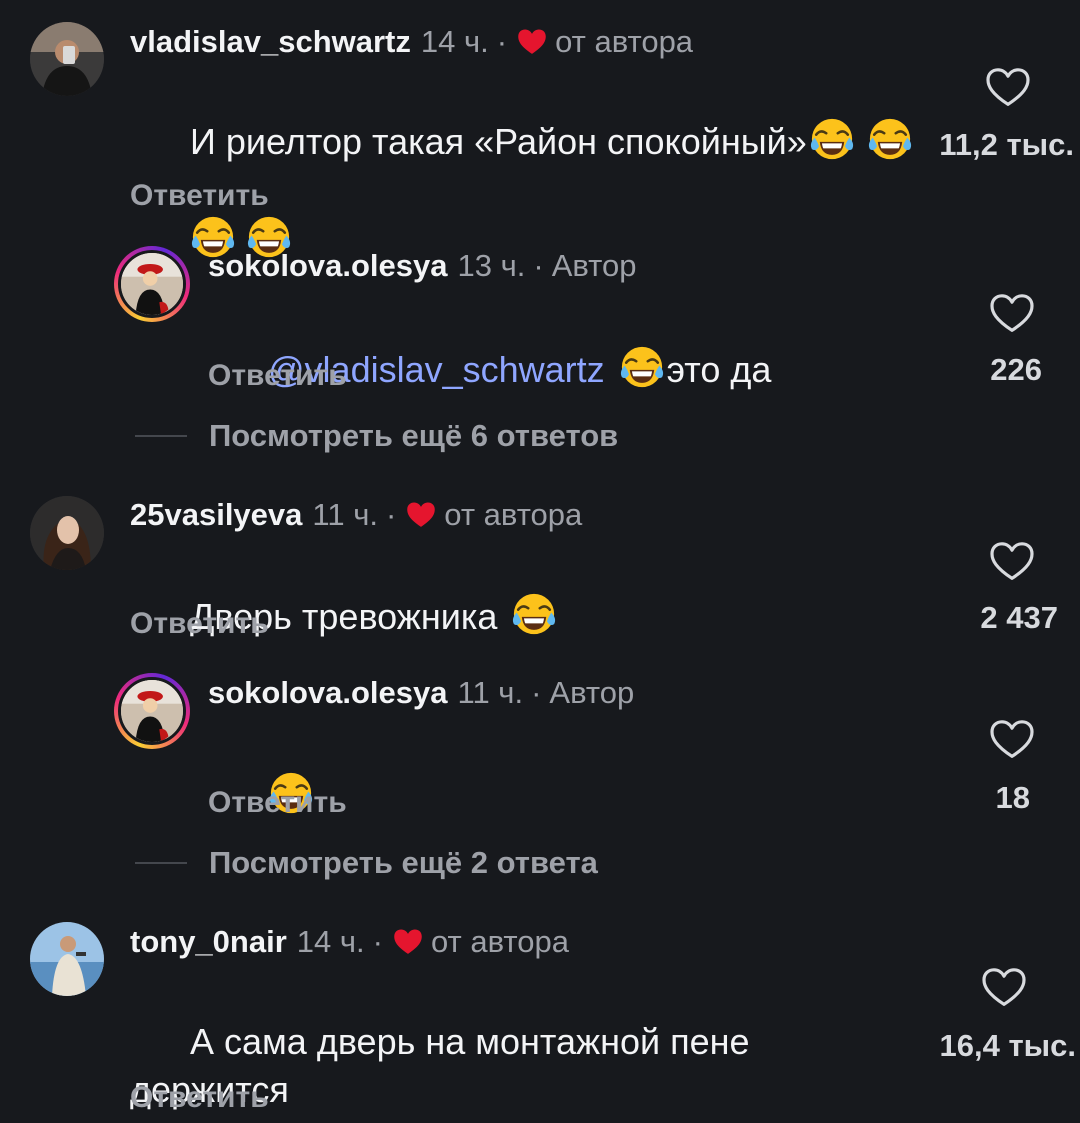 The width and height of the screenshot is (1080, 1123). What do you see at coordinates (208, 942) in the screenshot?
I see `username: tony_0nair` at bounding box center [208, 942].